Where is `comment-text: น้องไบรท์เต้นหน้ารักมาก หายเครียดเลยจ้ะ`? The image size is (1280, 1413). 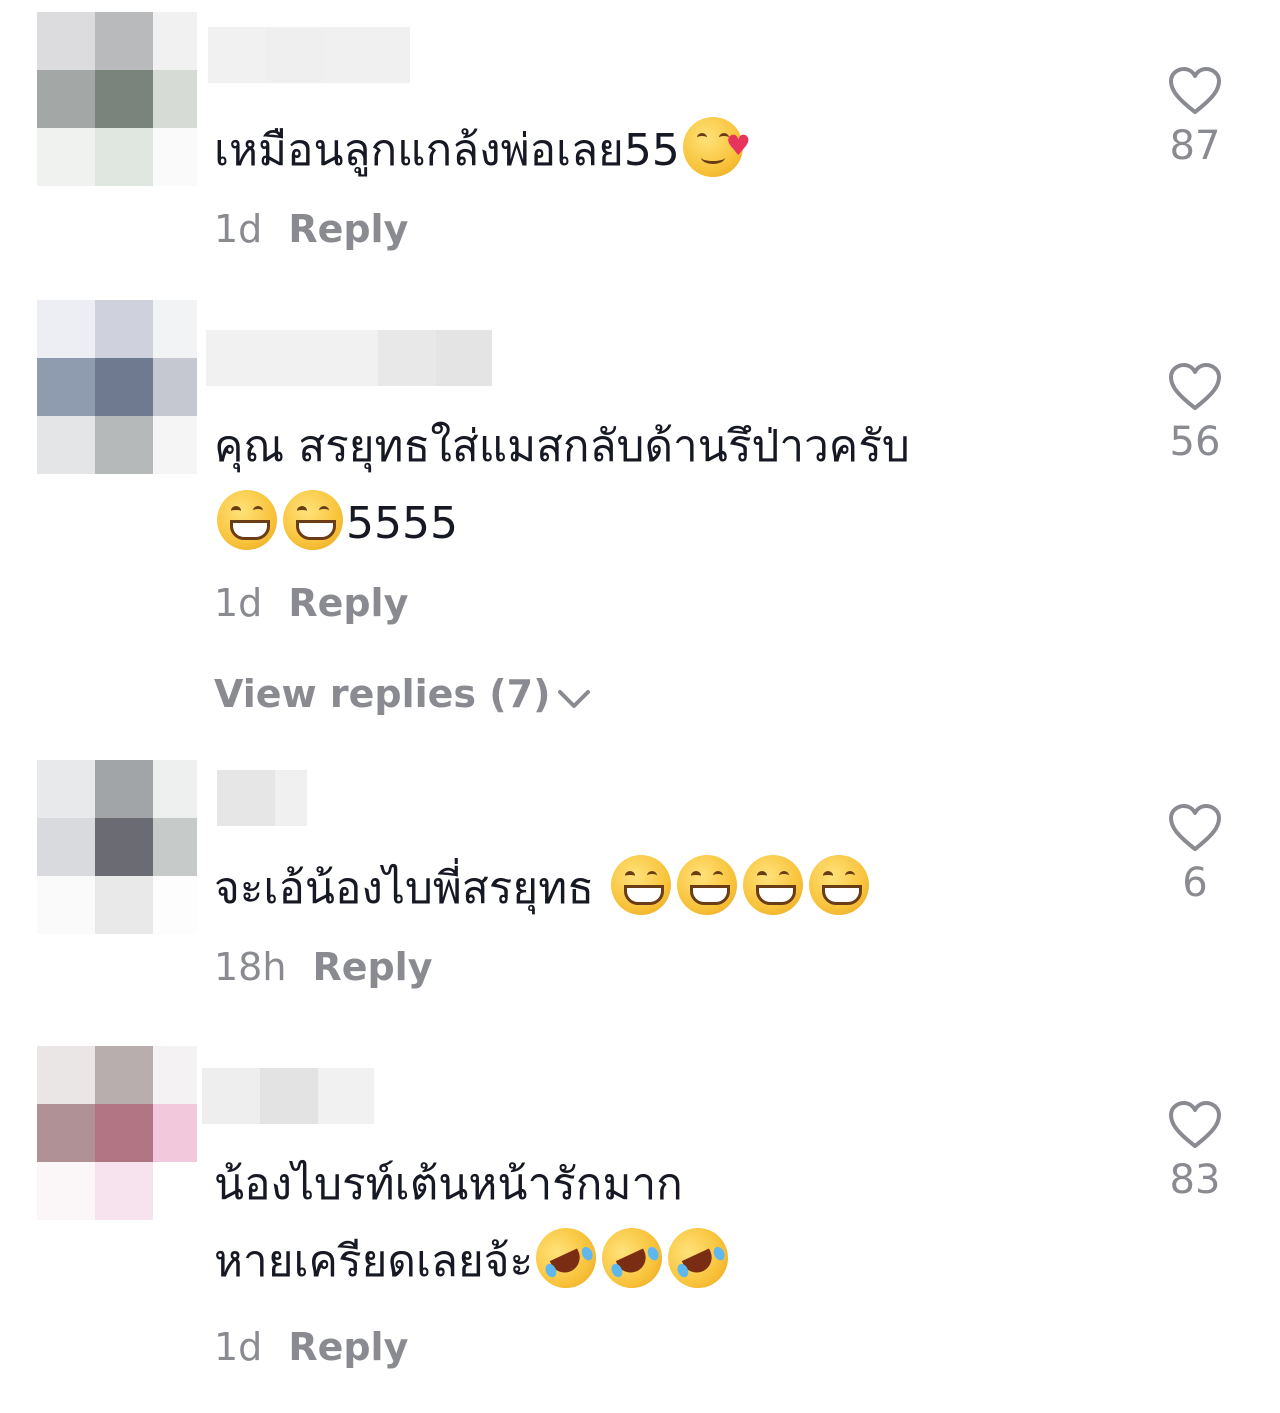
comment-text: น้องไบรท์เต้นหน้ารักมาก หายเครียดเลยจ้ะ is located at coordinates (664, 1223).